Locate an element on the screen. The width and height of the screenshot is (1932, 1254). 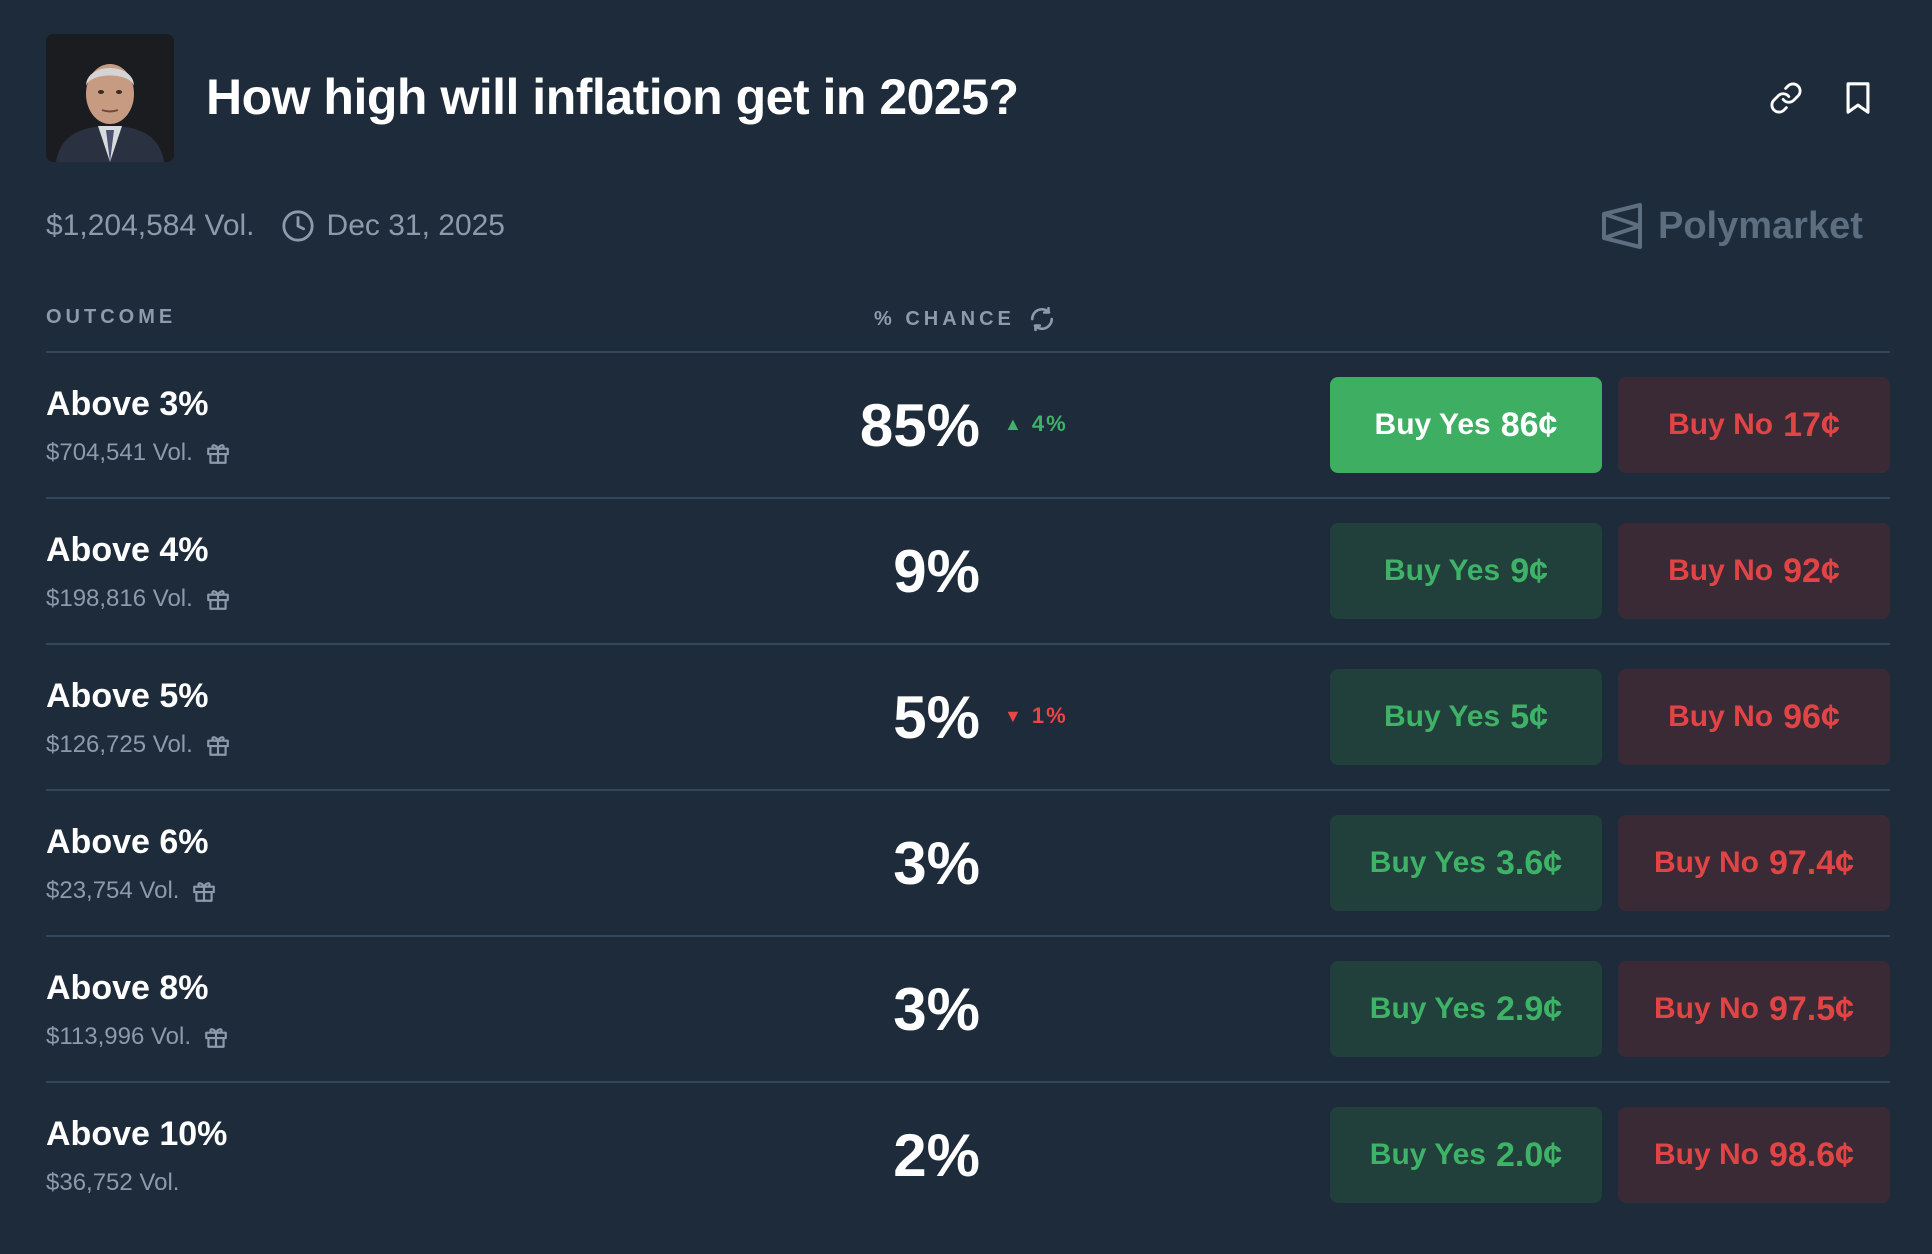
outcome-volume: $36,752 Vol. is located at coordinates (112, 1183).